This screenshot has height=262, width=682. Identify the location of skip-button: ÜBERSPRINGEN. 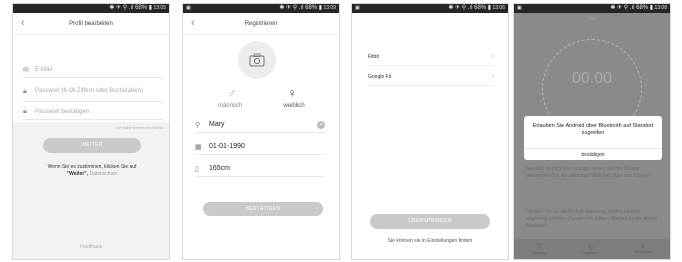
(430, 221).